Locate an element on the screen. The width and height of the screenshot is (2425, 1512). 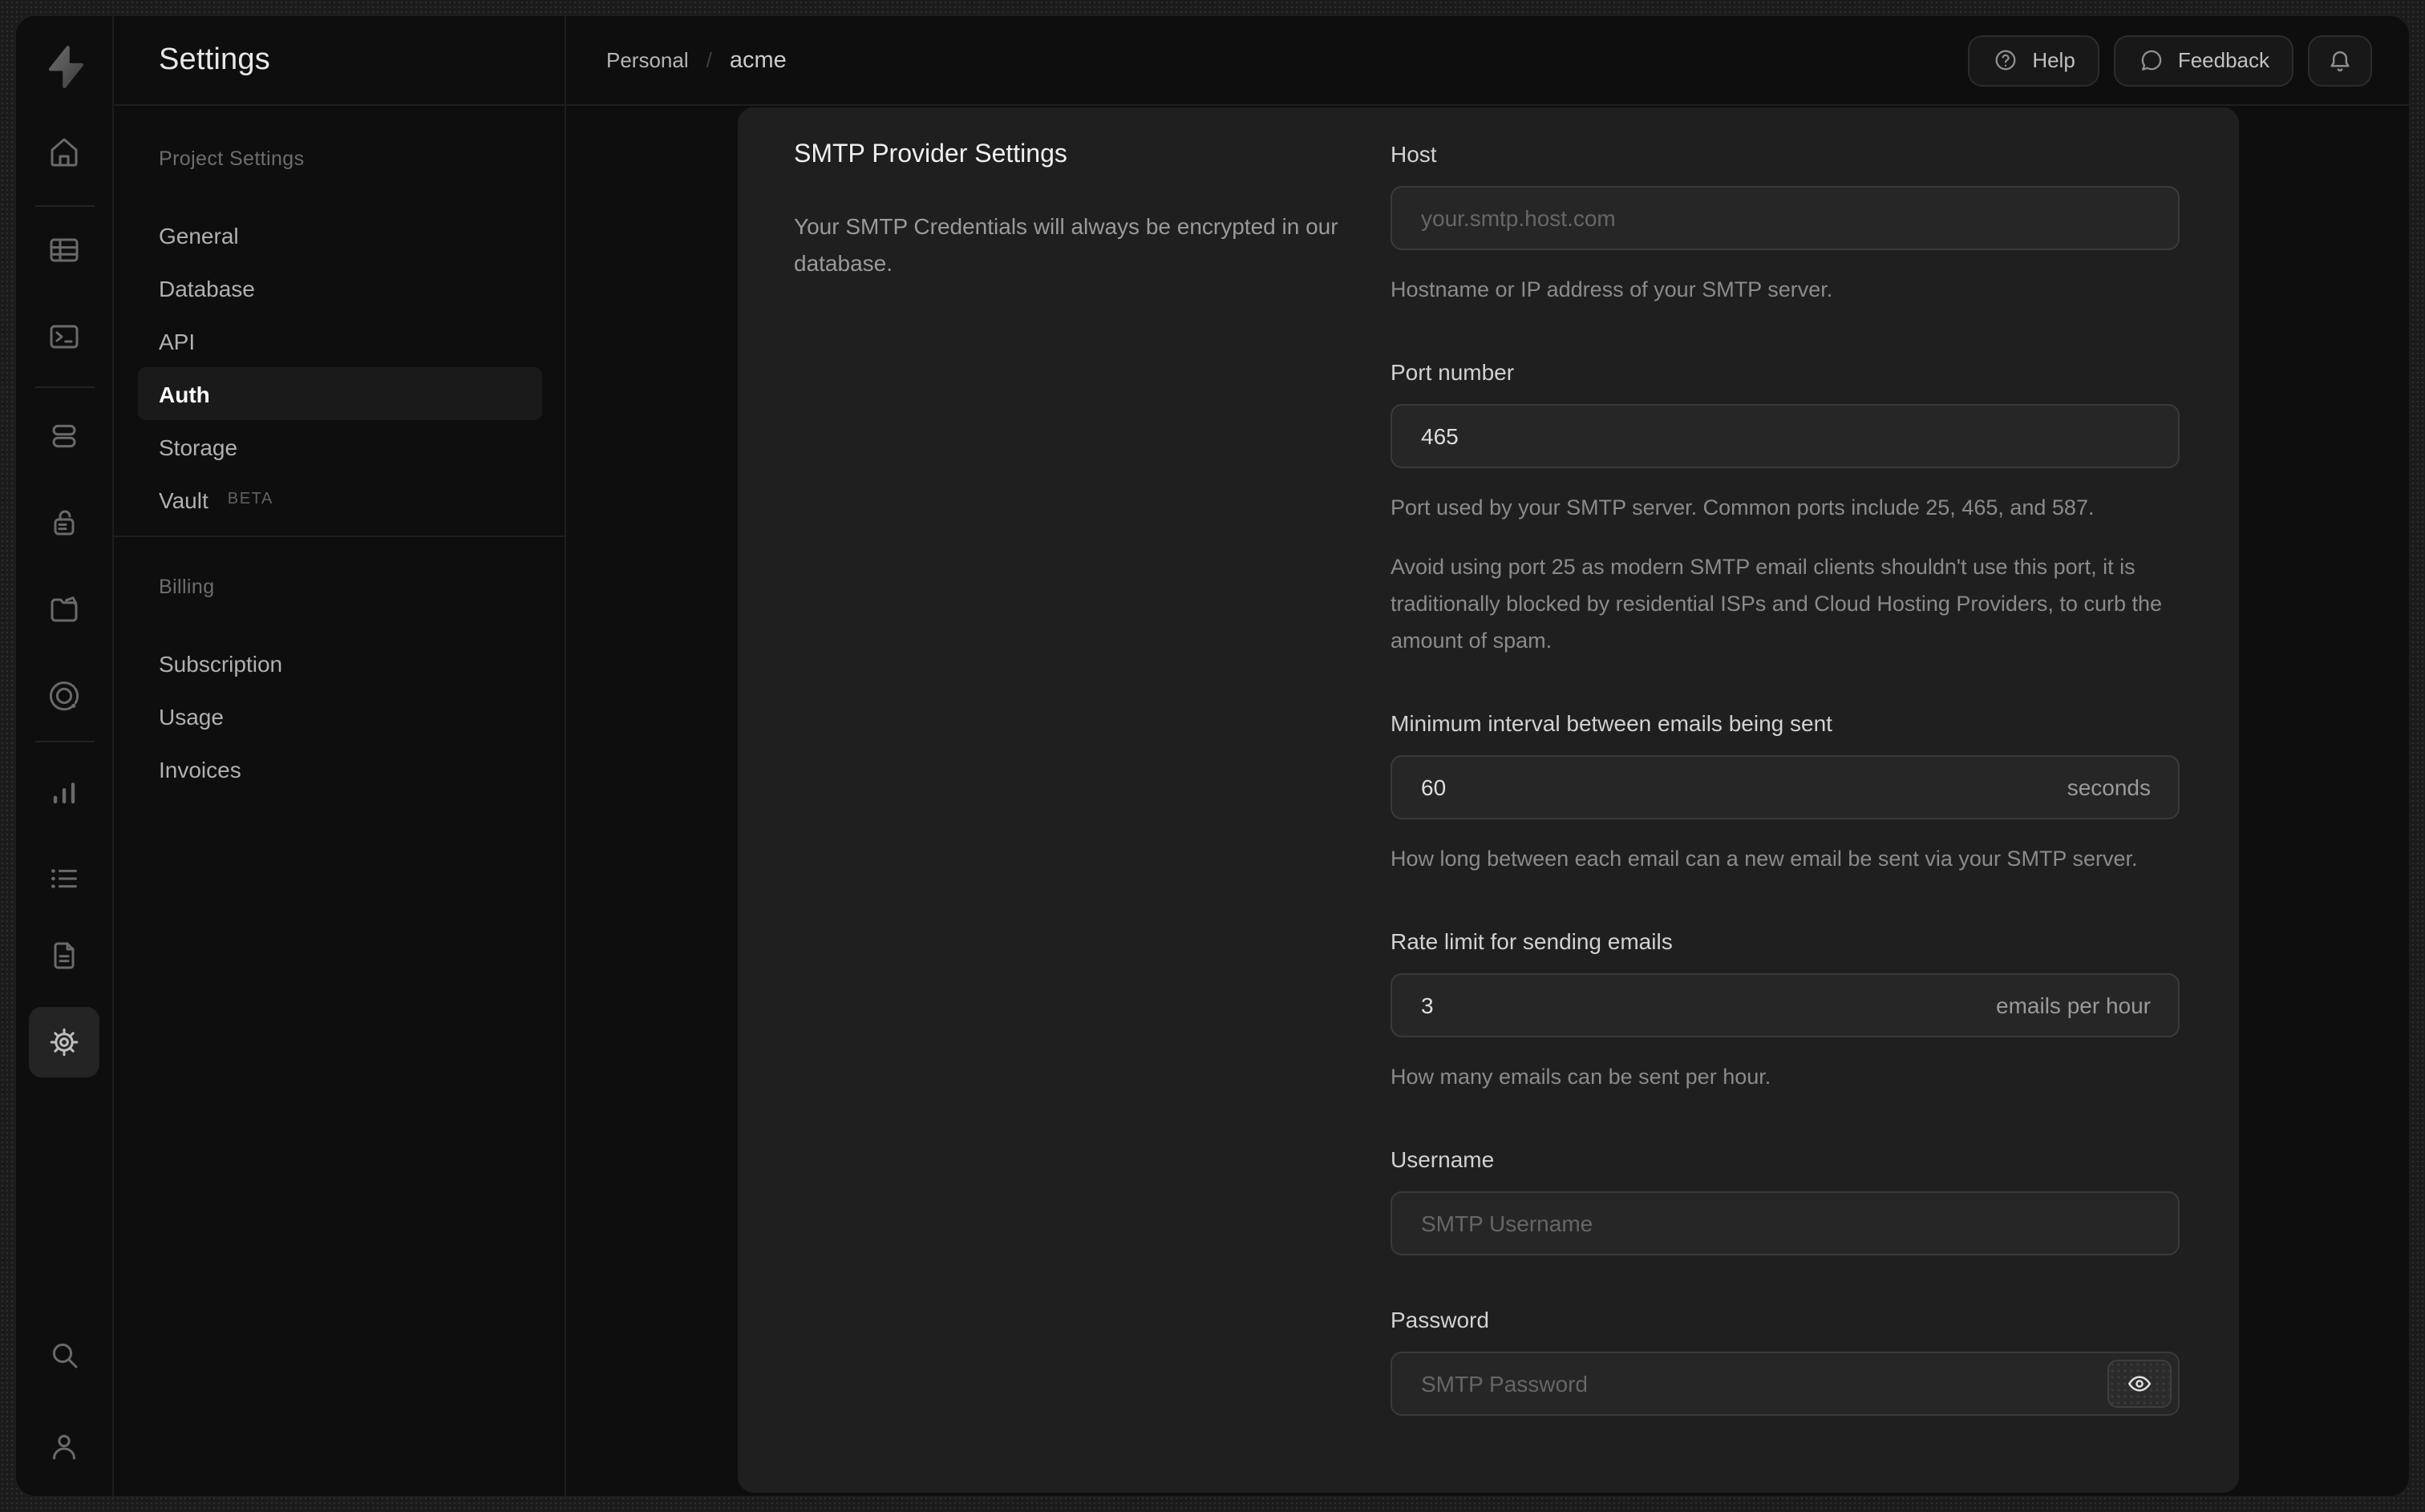
port-input is located at coordinates (1785, 436).